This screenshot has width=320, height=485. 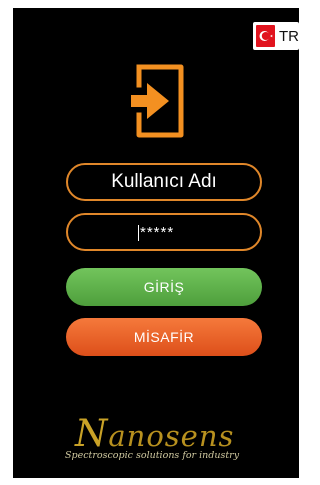 I want to click on password-field, so click(x=164, y=232).